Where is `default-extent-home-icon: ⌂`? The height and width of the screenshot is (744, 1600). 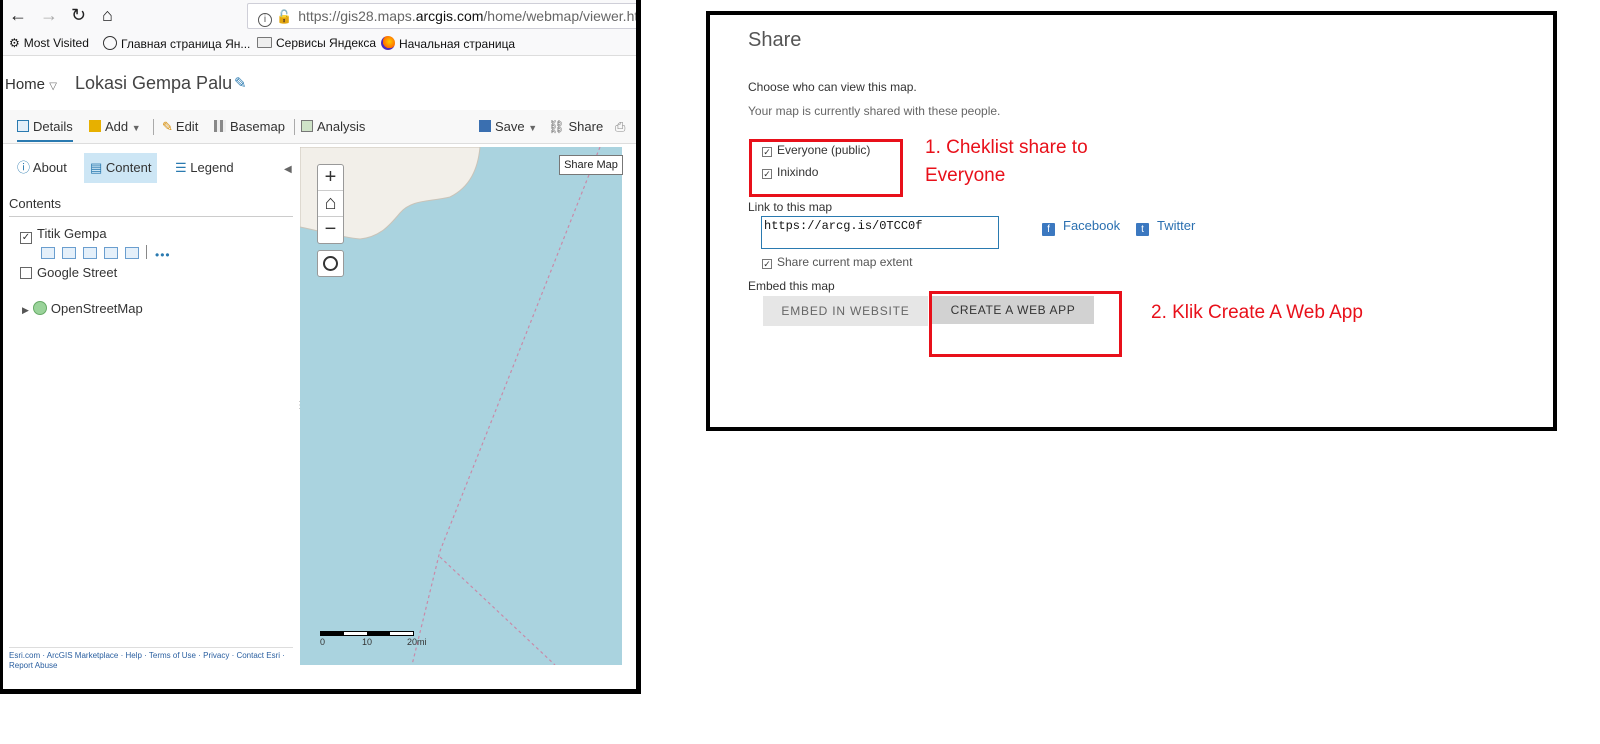 default-extent-home-icon: ⌂ is located at coordinates (330, 204).